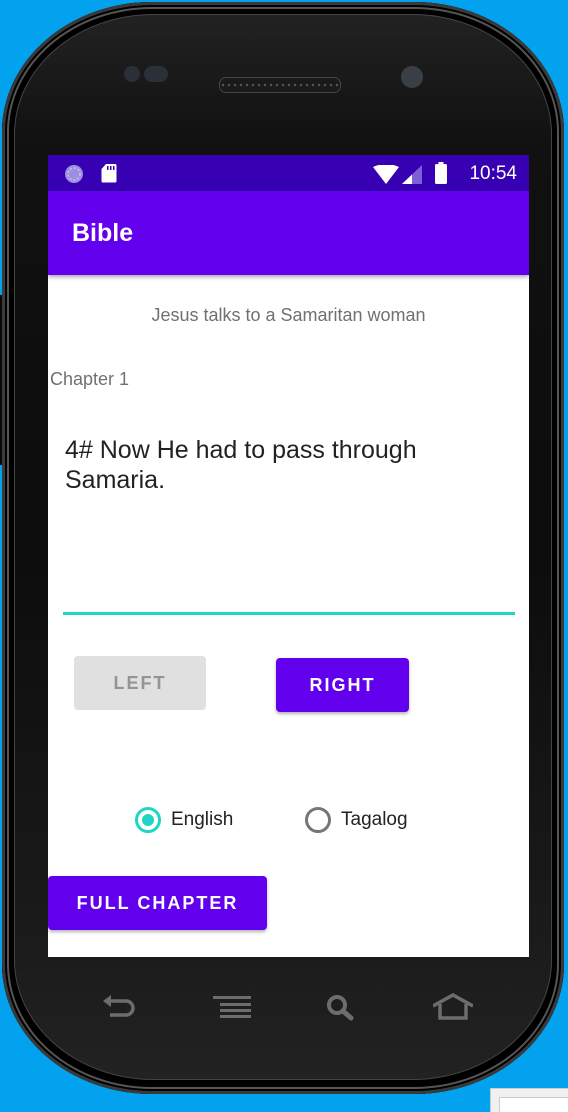 Image resolution: width=568 pixels, height=1112 pixels. I want to click on battery-icon, so click(441, 173).